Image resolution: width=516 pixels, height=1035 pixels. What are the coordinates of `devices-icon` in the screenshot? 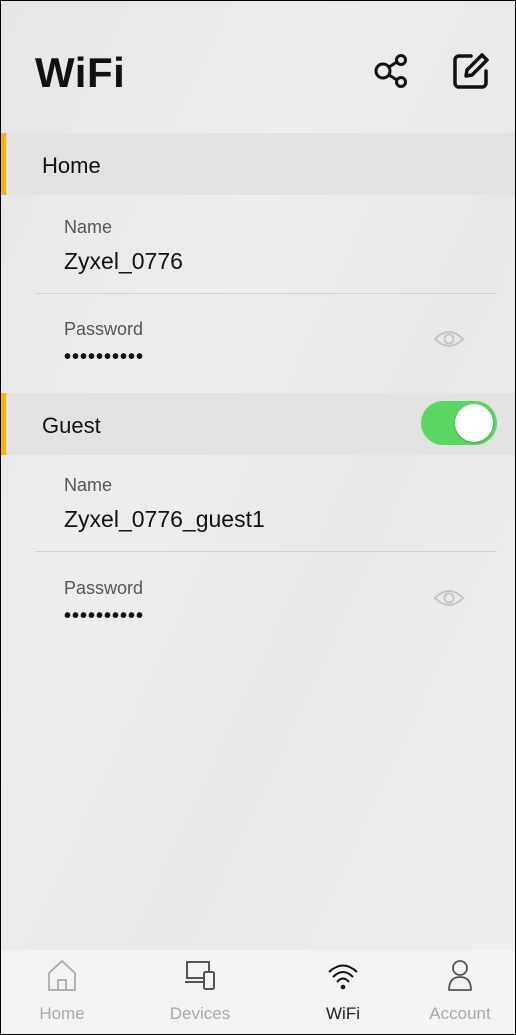 It's located at (200, 975).